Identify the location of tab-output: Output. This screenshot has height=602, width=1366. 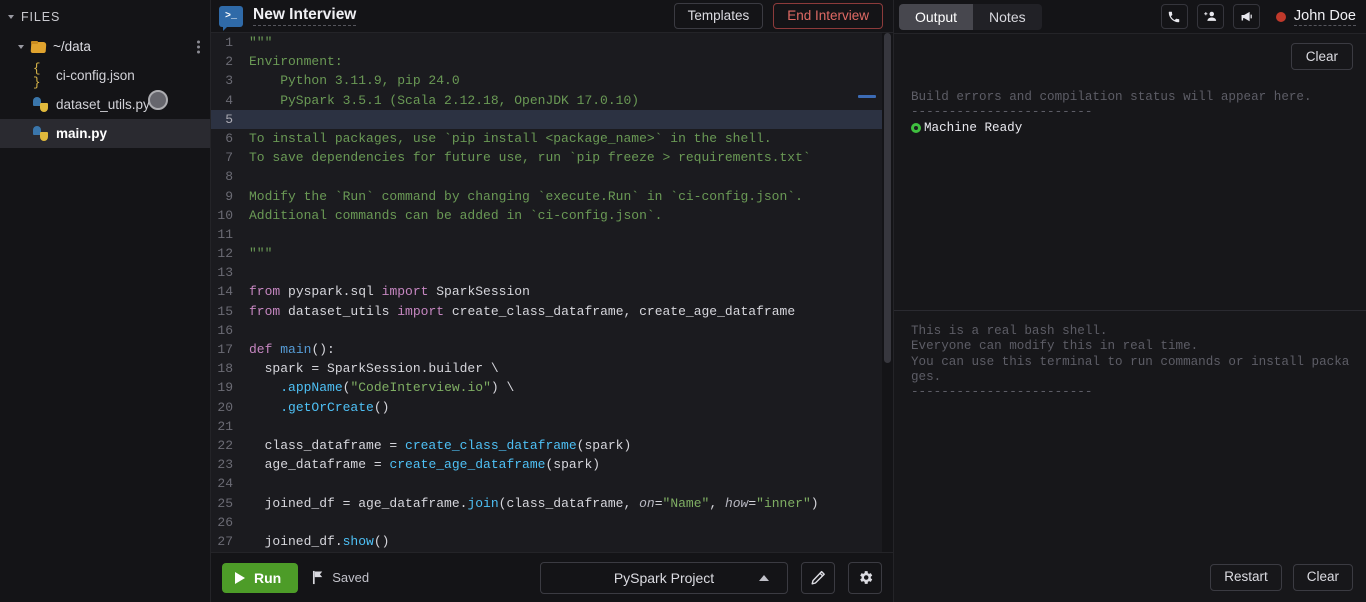
(936, 16).